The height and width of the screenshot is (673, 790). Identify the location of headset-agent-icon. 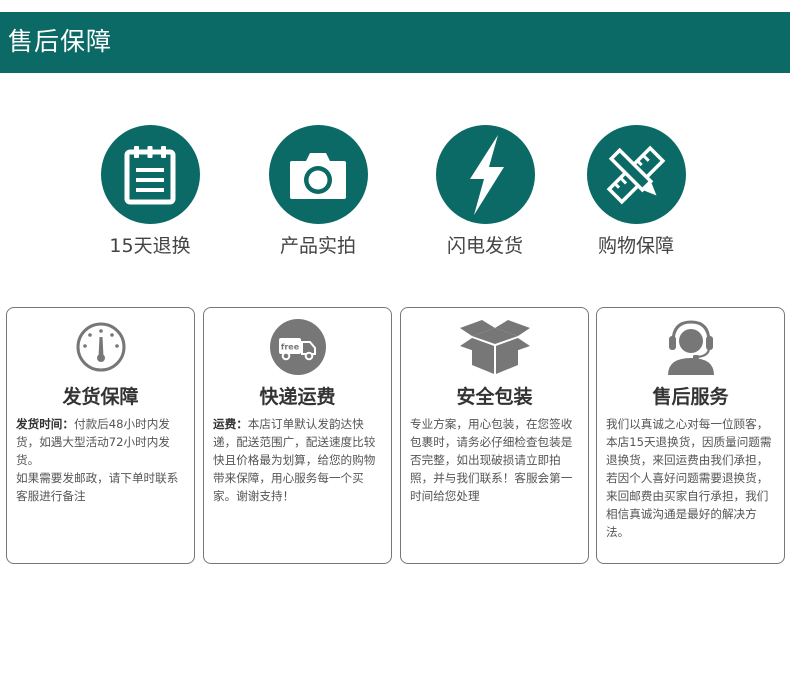
(690, 347).